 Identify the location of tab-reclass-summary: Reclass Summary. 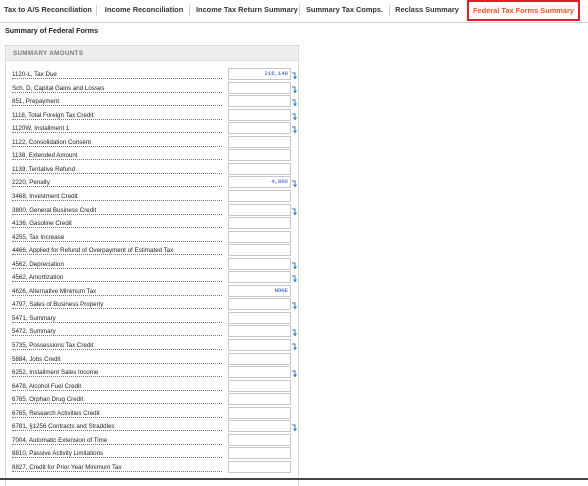
(427, 10).